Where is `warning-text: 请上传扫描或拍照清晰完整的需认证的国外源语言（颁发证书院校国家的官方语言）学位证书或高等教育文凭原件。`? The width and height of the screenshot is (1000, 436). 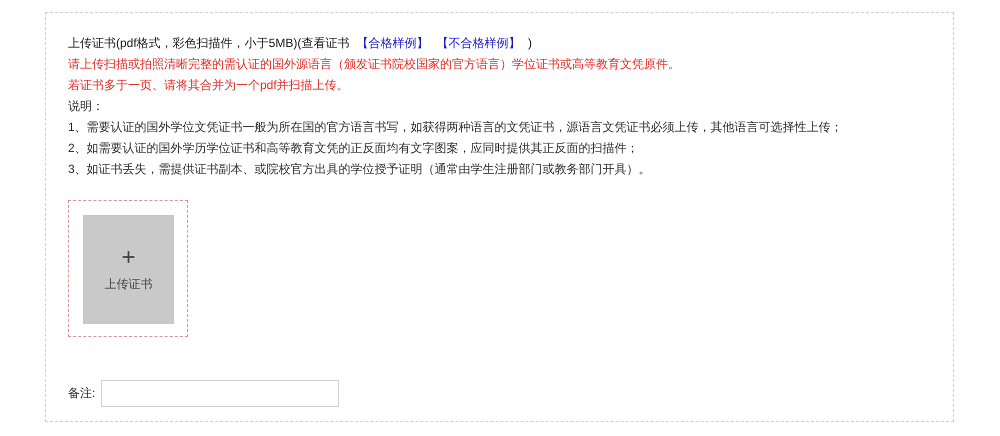
warning-text: 请上传扫描或拍照清晰完整的需认证的国外源语言（颁发证书院校国家的官方语言）学位证书或高等教育文凭原件。 is located at coordinates (374, 64).